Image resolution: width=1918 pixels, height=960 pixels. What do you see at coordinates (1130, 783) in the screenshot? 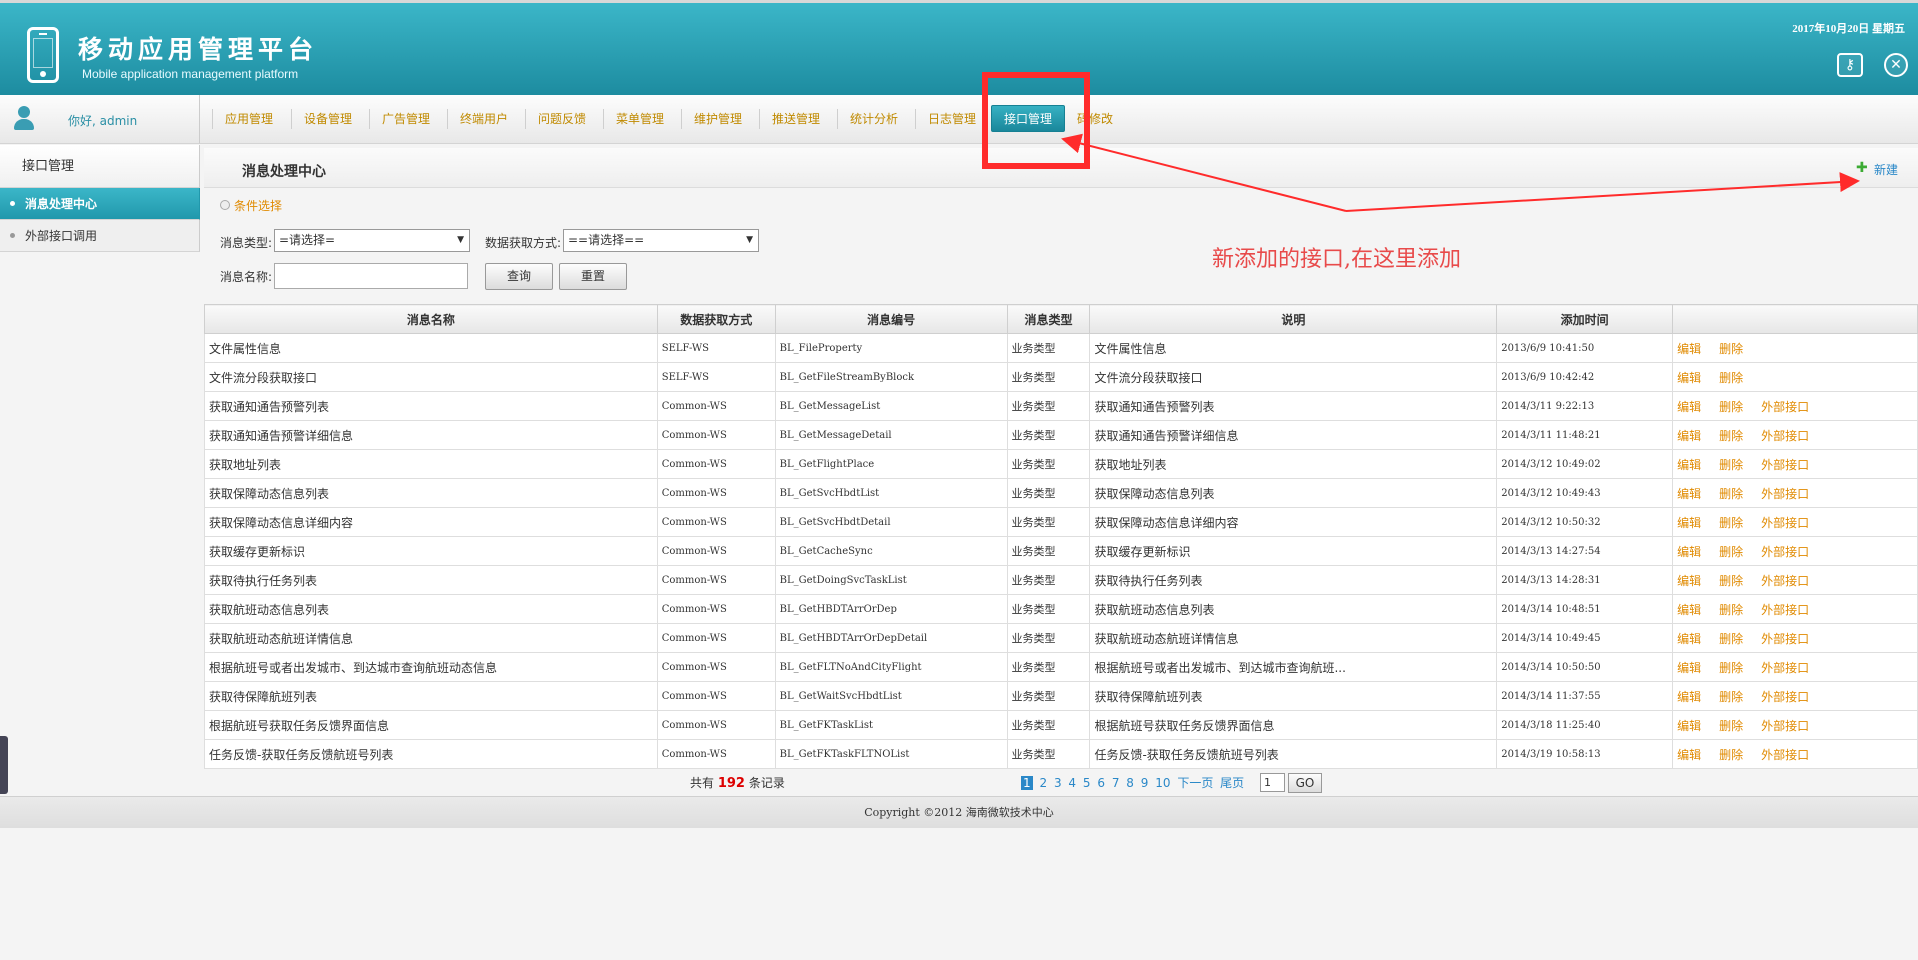
I see `page-link: 8` at bounding box center [1130, 783].